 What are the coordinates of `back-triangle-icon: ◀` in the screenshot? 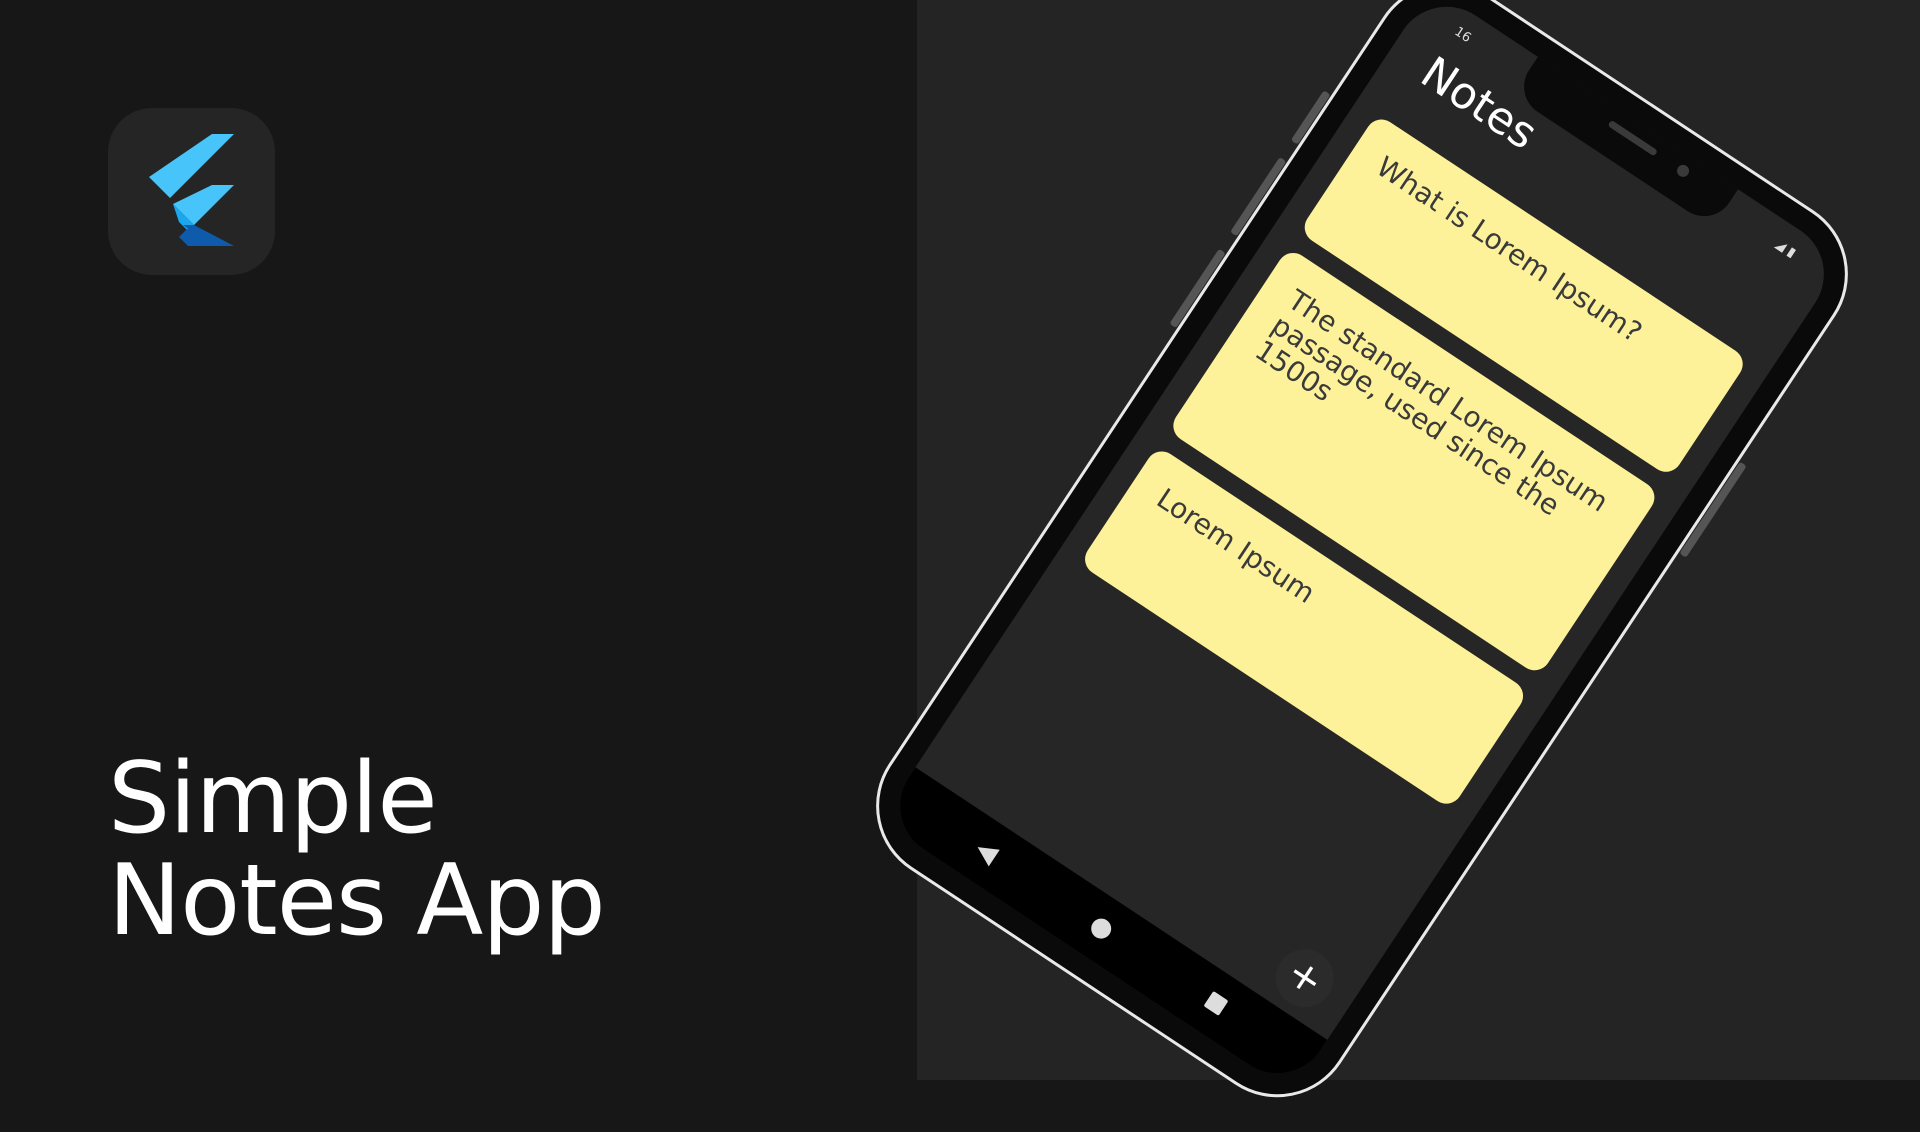 It's located at (986, 852).